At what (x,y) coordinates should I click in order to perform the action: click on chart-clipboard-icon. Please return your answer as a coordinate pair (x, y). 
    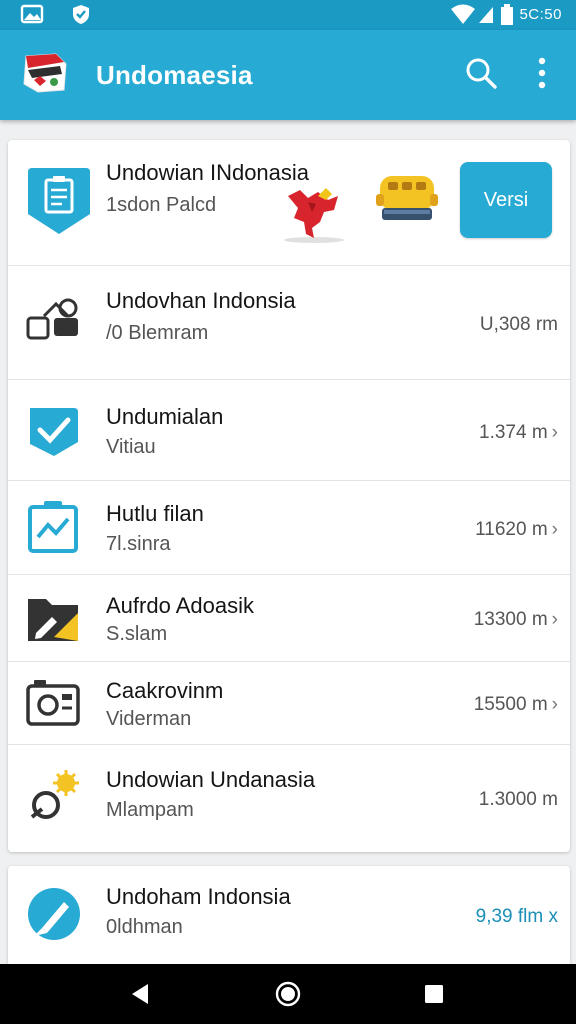
    Looking at the image, I should click on (53, 527).